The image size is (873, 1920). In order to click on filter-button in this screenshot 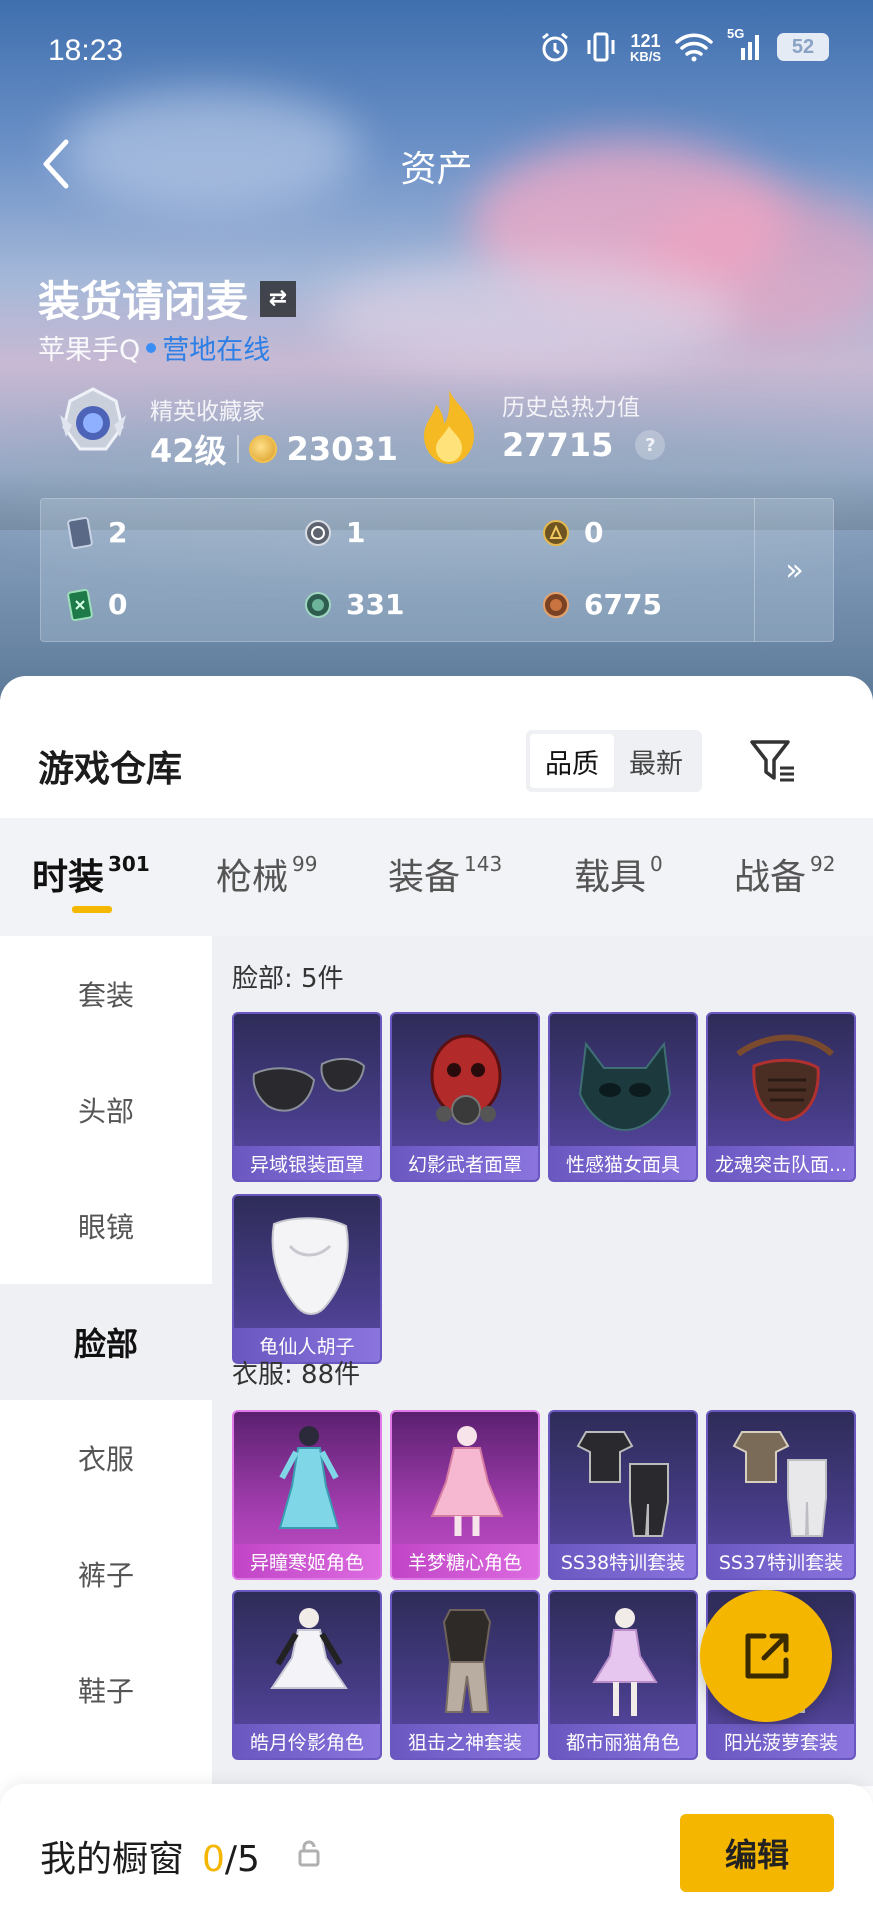, I will do `click(773, 761)`.